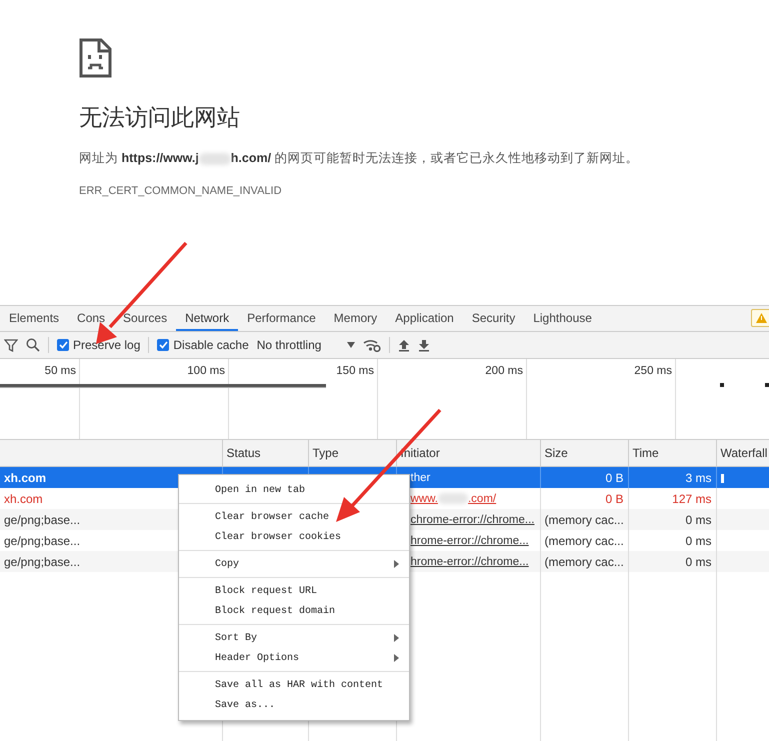 This screenshot has height=741, width=769. Describe the element at coordinates (95, 58) in the screenshot. I see `sad-page-icon` at that location.